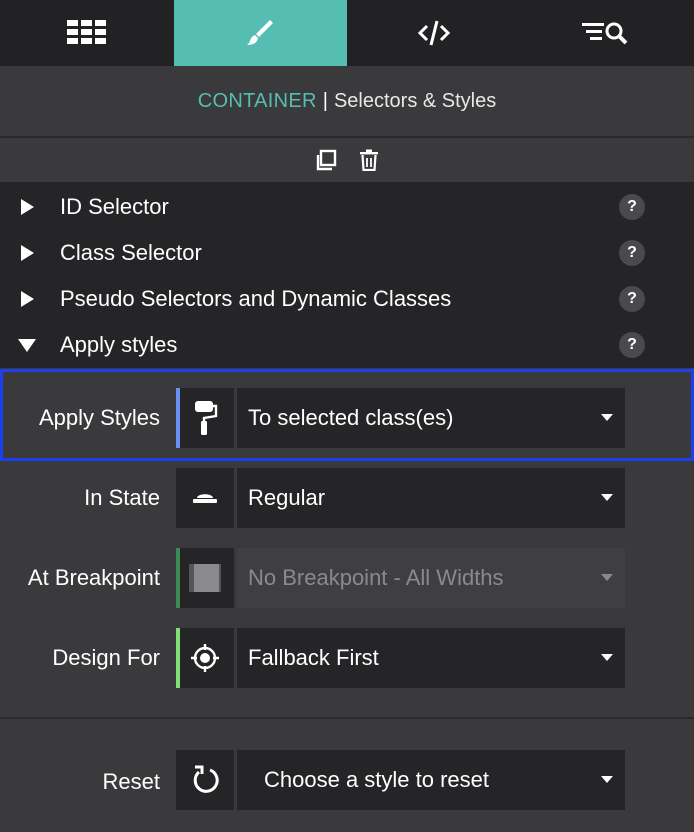 Image resolution: width=694 pixels, height=832 pixels. I want to click on reset-select: Choose a style to reset, so click(431, 780).